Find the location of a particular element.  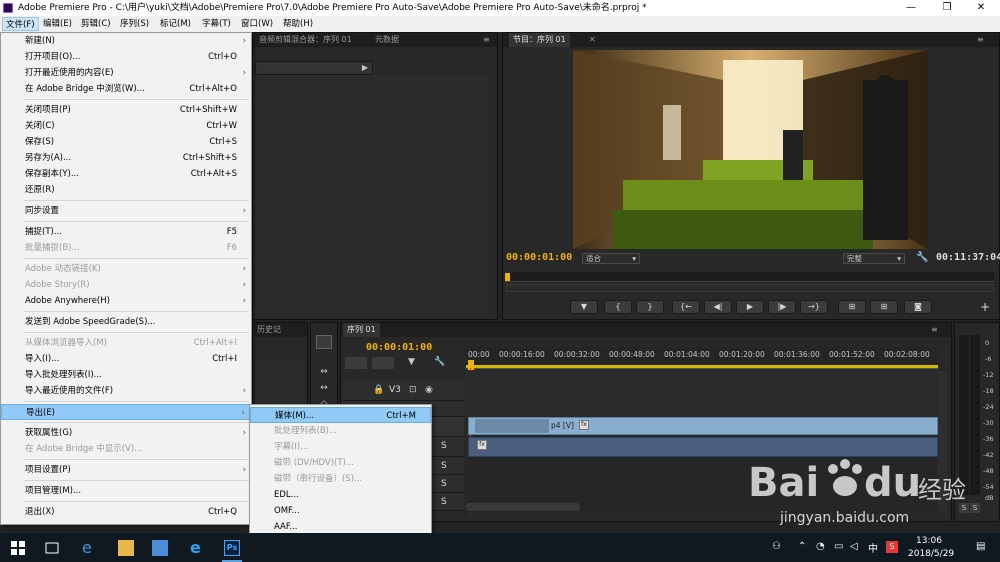

file-menu-item: 关闭项目(P) Ctrl+Shift+W is located at coordinates (126, 110).